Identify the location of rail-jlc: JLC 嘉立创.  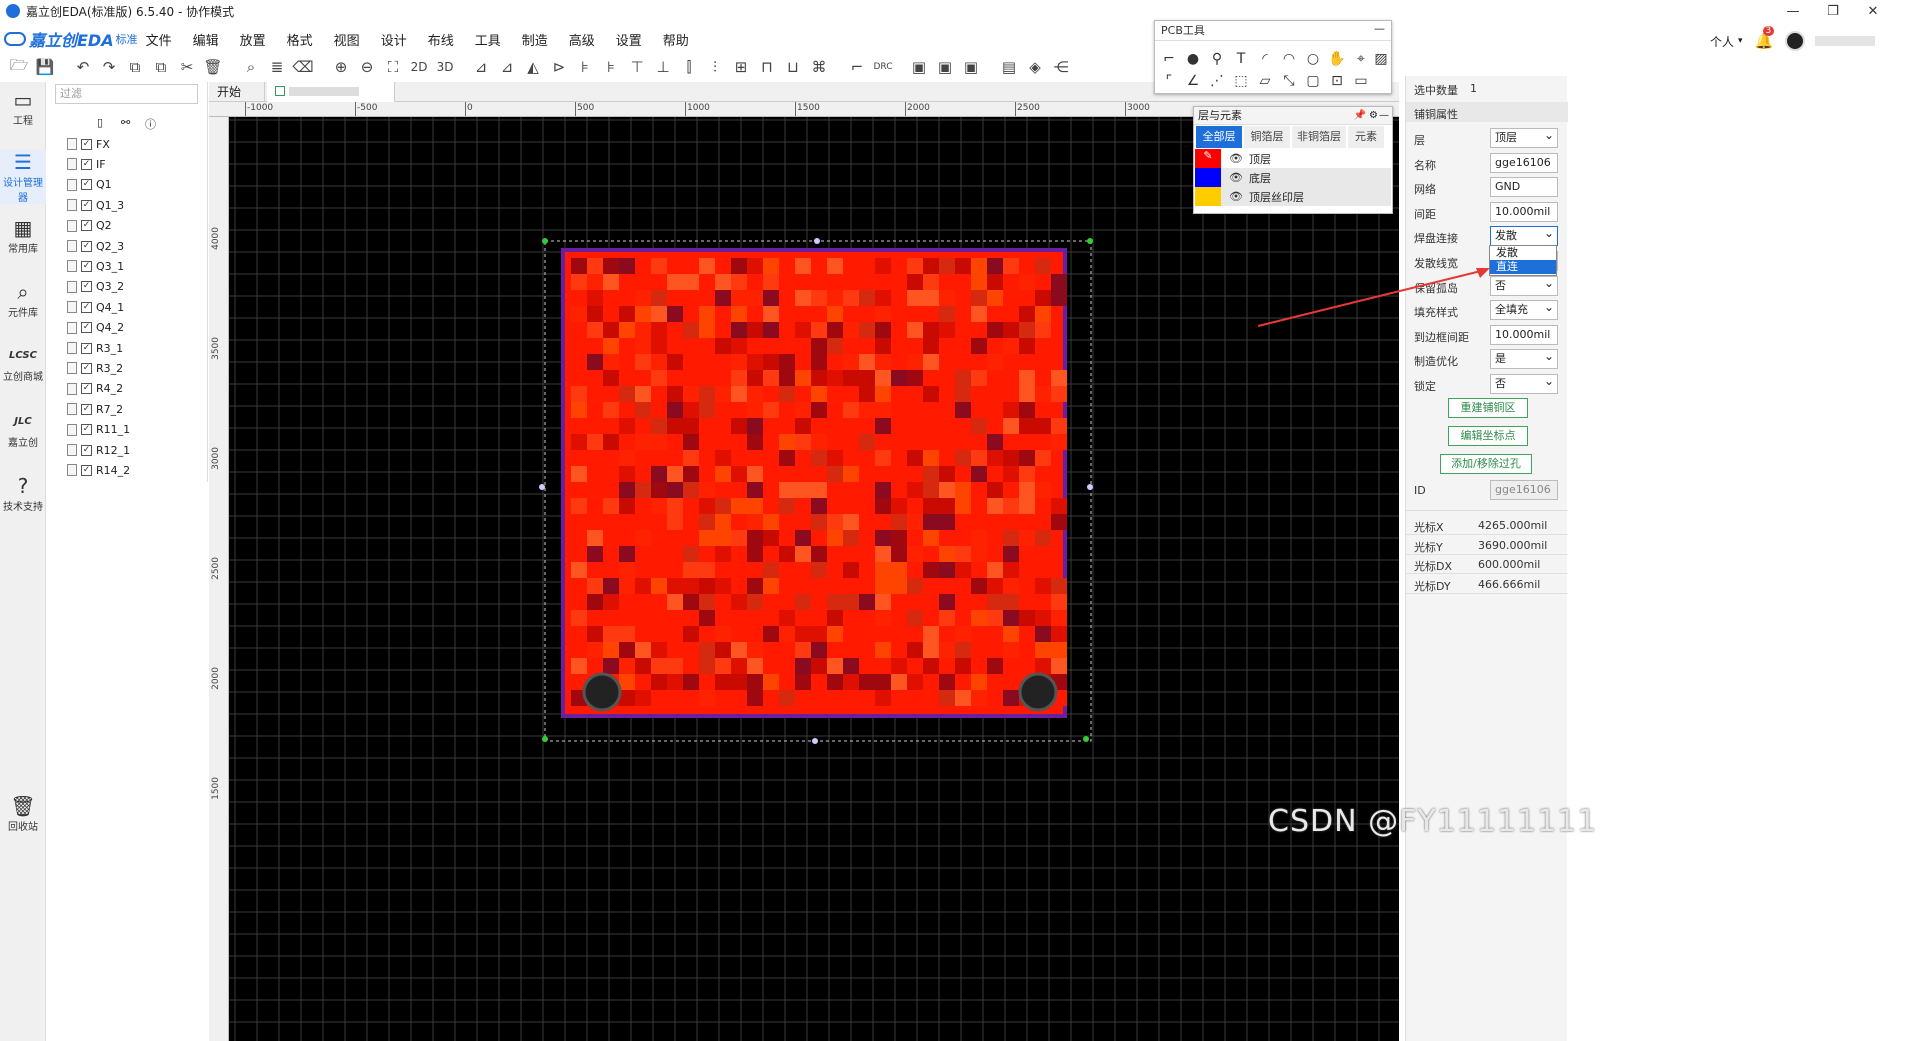
(23, 429).